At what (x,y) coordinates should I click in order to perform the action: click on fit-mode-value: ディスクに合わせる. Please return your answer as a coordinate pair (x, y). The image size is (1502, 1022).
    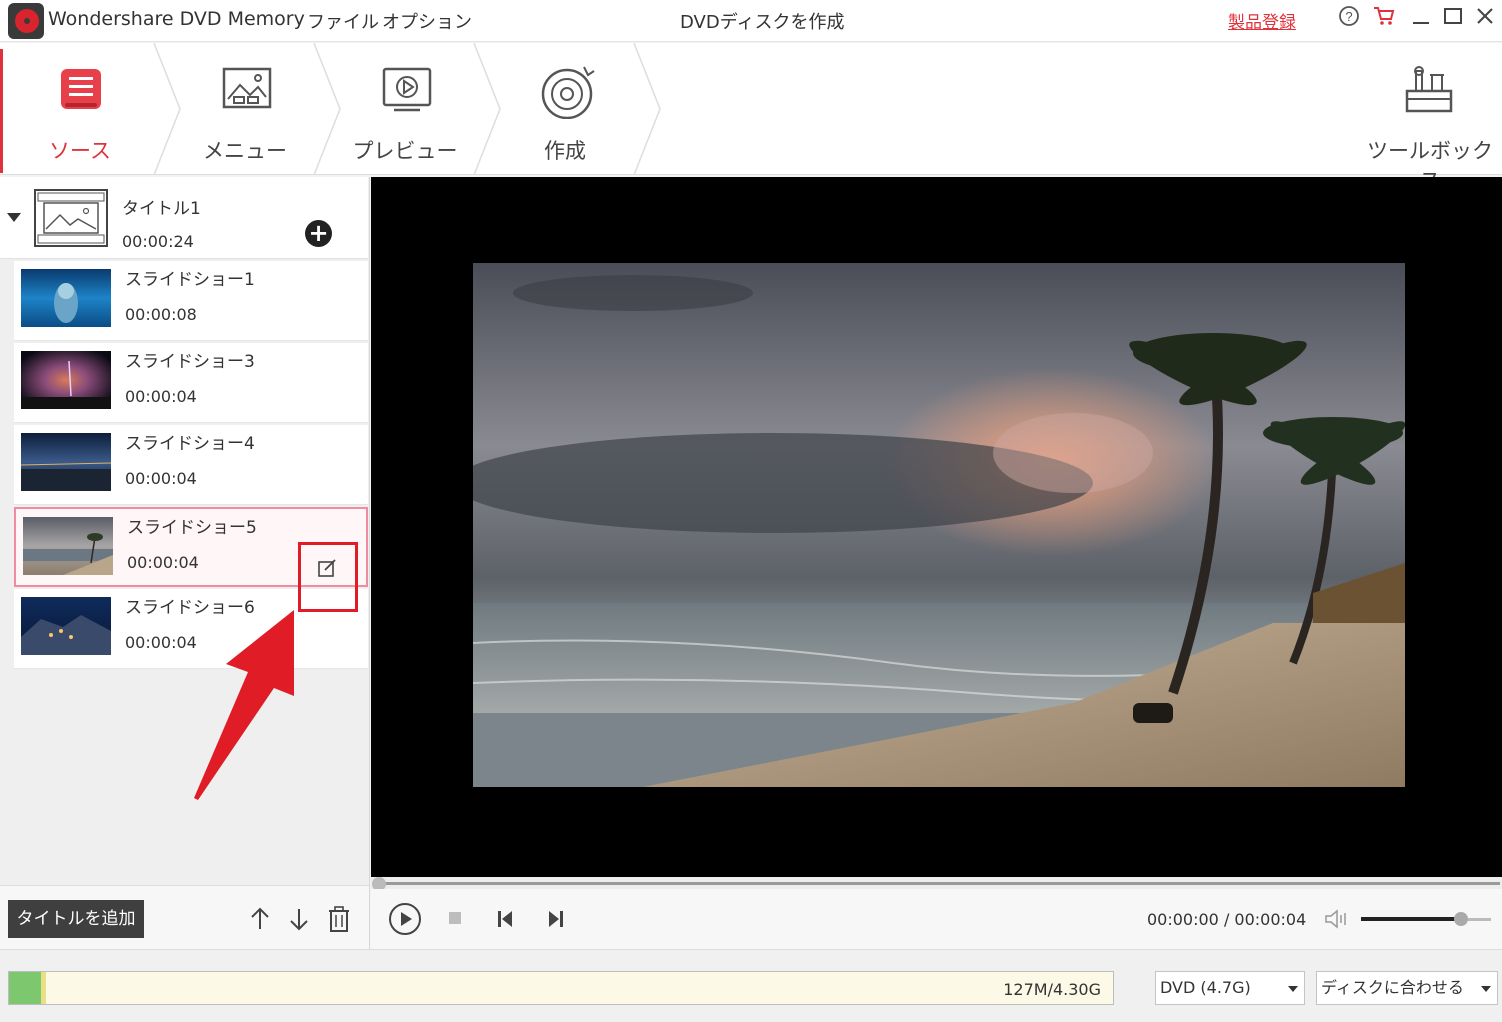
    Looking at the image, I should click on (1392, 987).